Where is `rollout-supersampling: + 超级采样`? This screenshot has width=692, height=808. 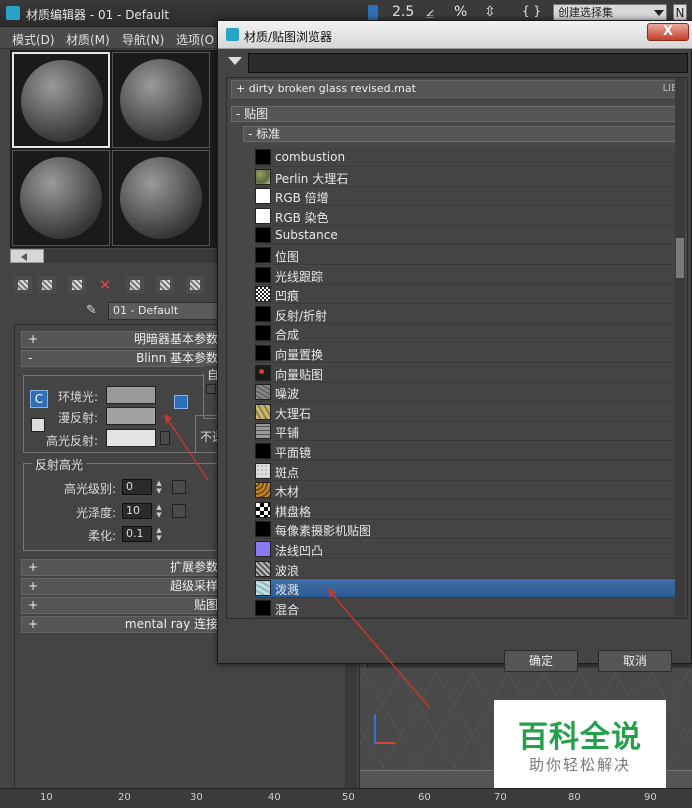
rollout-supersampling: + 超级采样 is located at coordinates (121, 586).